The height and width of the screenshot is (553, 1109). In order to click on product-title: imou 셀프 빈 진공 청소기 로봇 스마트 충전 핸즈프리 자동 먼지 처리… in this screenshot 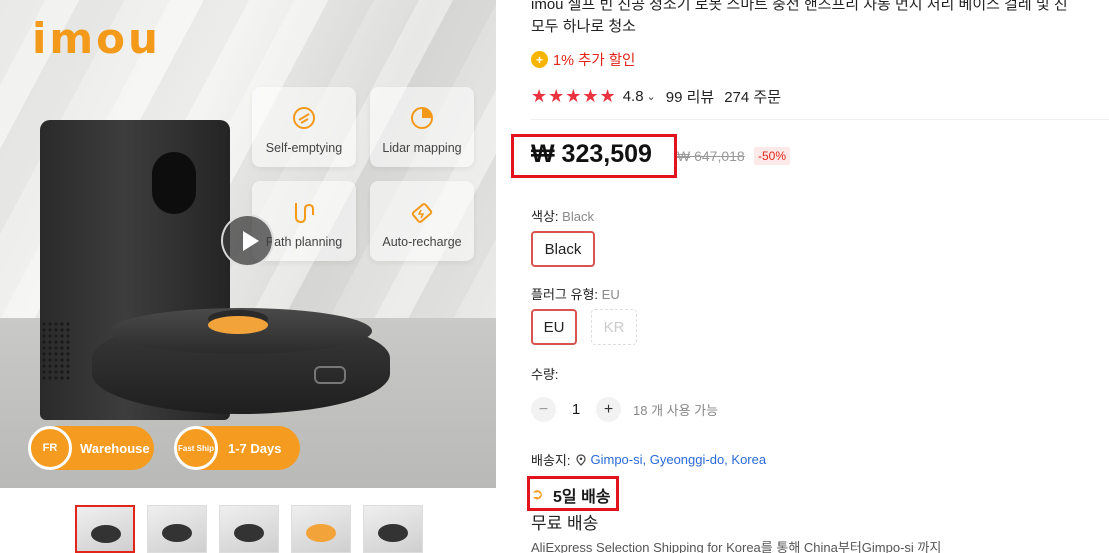, I will do `click(799, 17)`.